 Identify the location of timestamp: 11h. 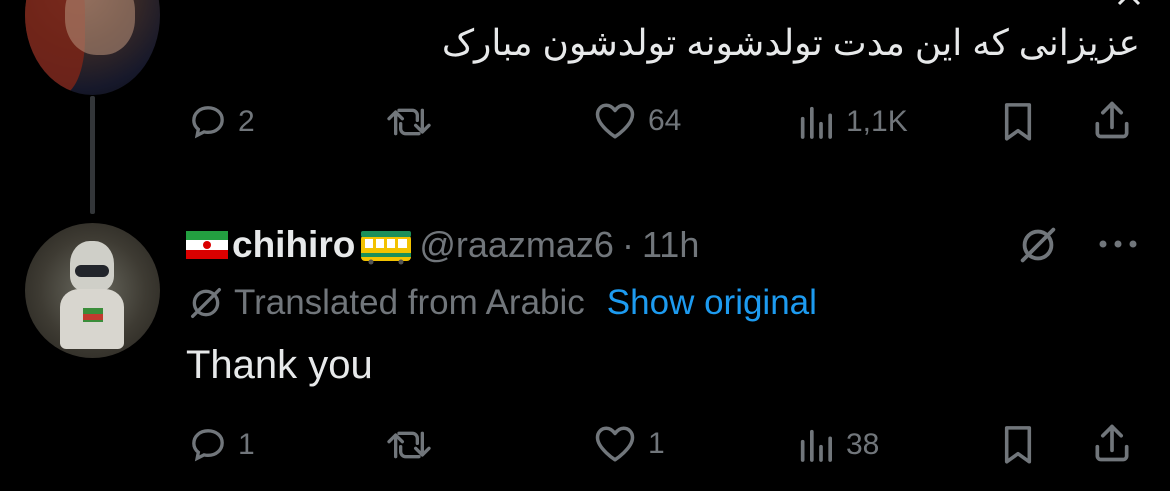
(670, 245).